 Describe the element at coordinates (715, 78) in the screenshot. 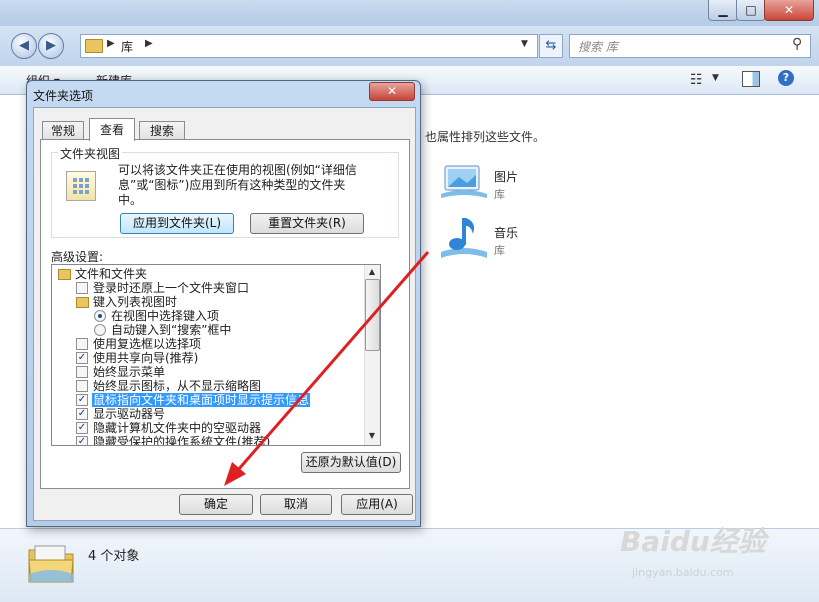

I see `view-dropdown-icon: ▼` at that location.